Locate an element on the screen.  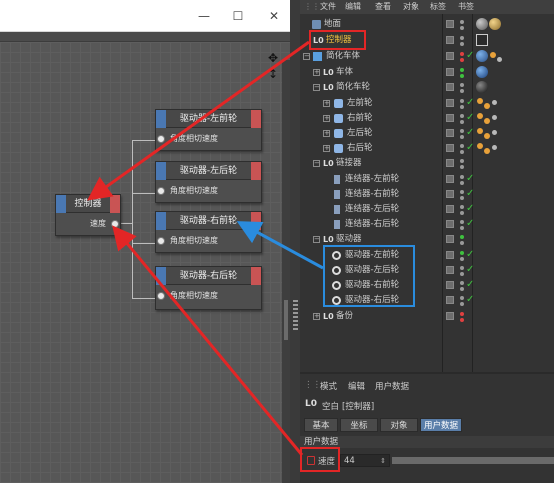
object-row-wheel: + 右后轮 ✓ is located at coordinates (427, 148).